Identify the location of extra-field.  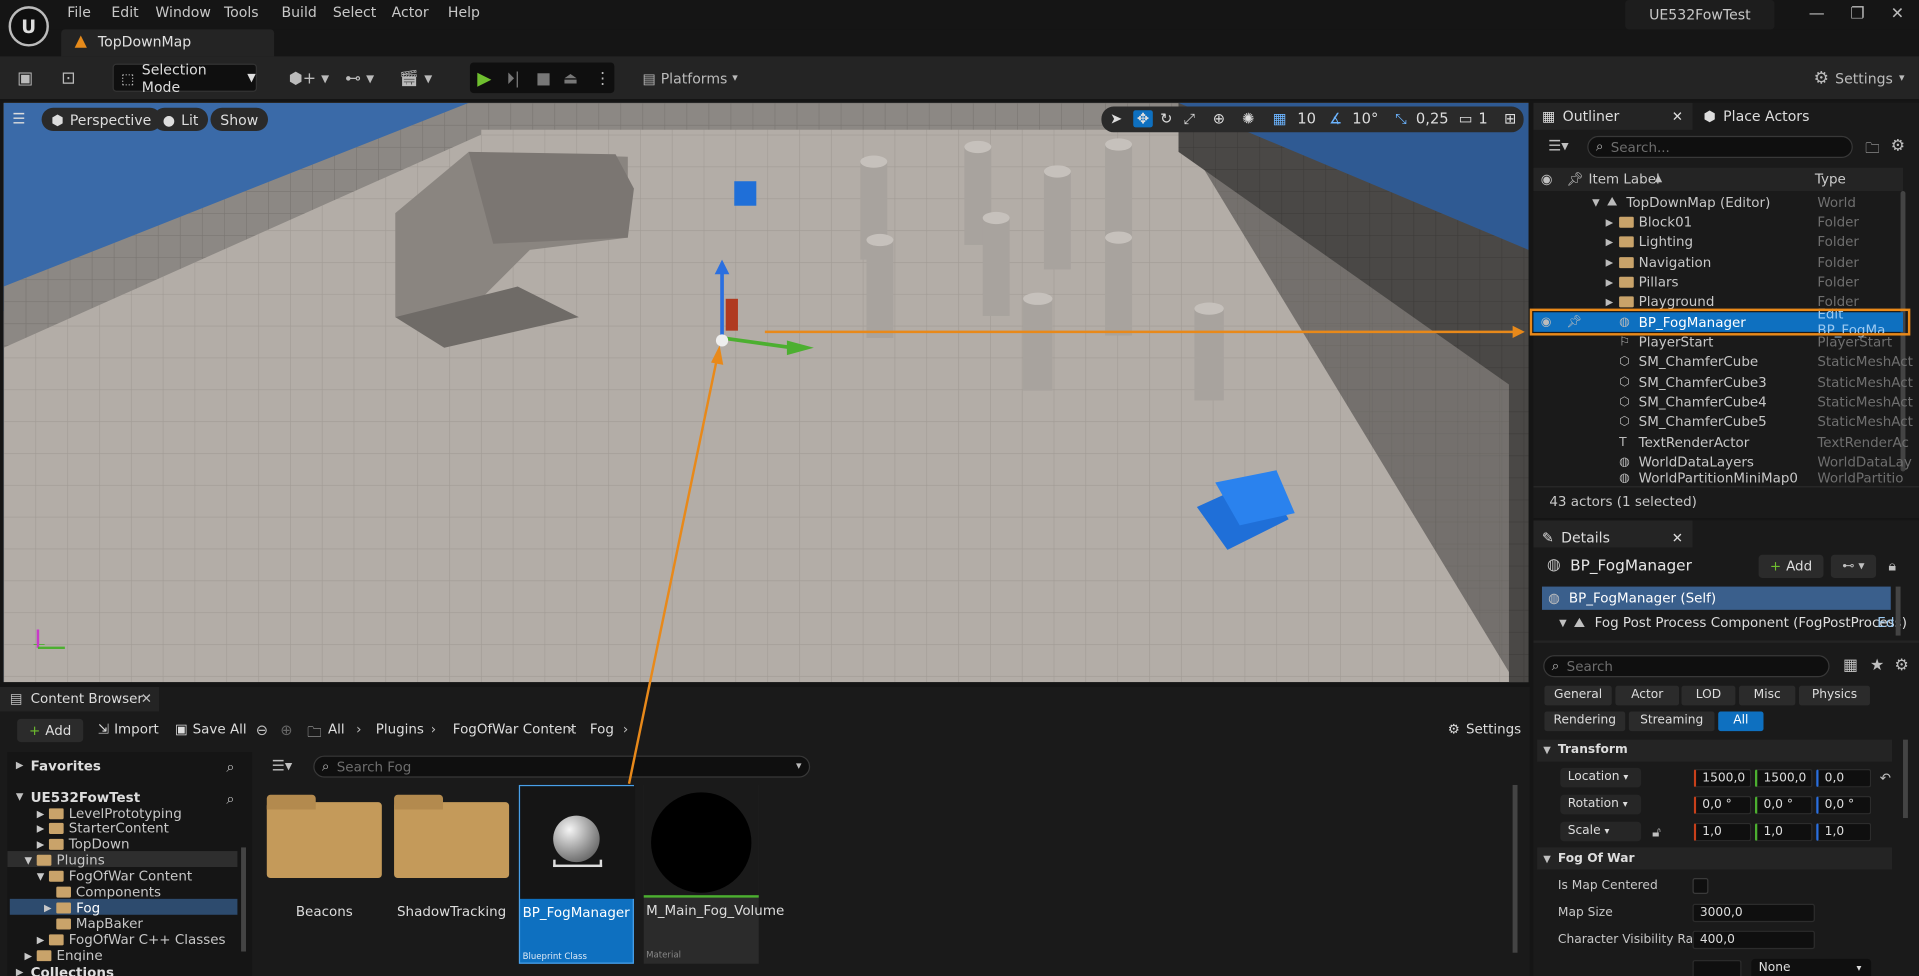
(1717, 968).